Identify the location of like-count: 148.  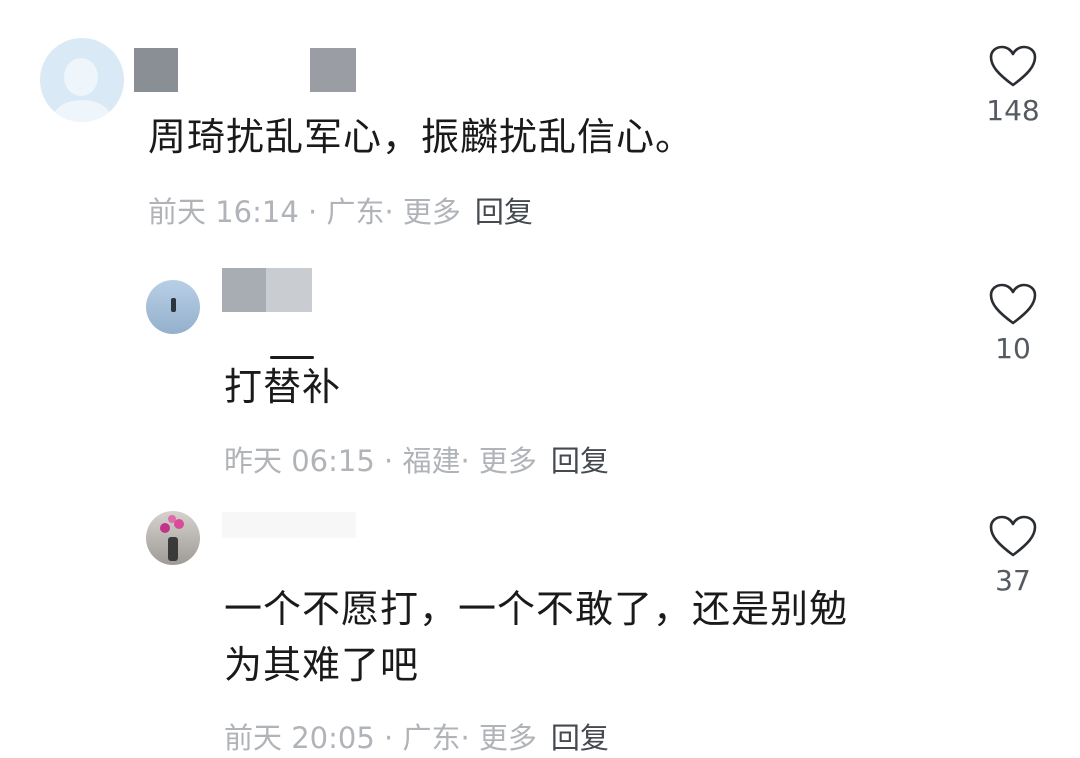
(1013, 110).